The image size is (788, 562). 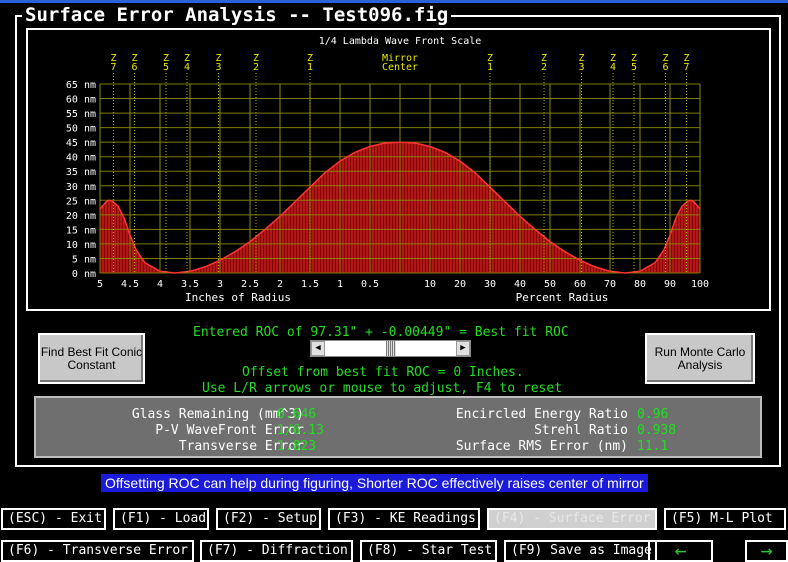 I want to click on y-tick-label: 0 nm, so click(x=84, y=274).